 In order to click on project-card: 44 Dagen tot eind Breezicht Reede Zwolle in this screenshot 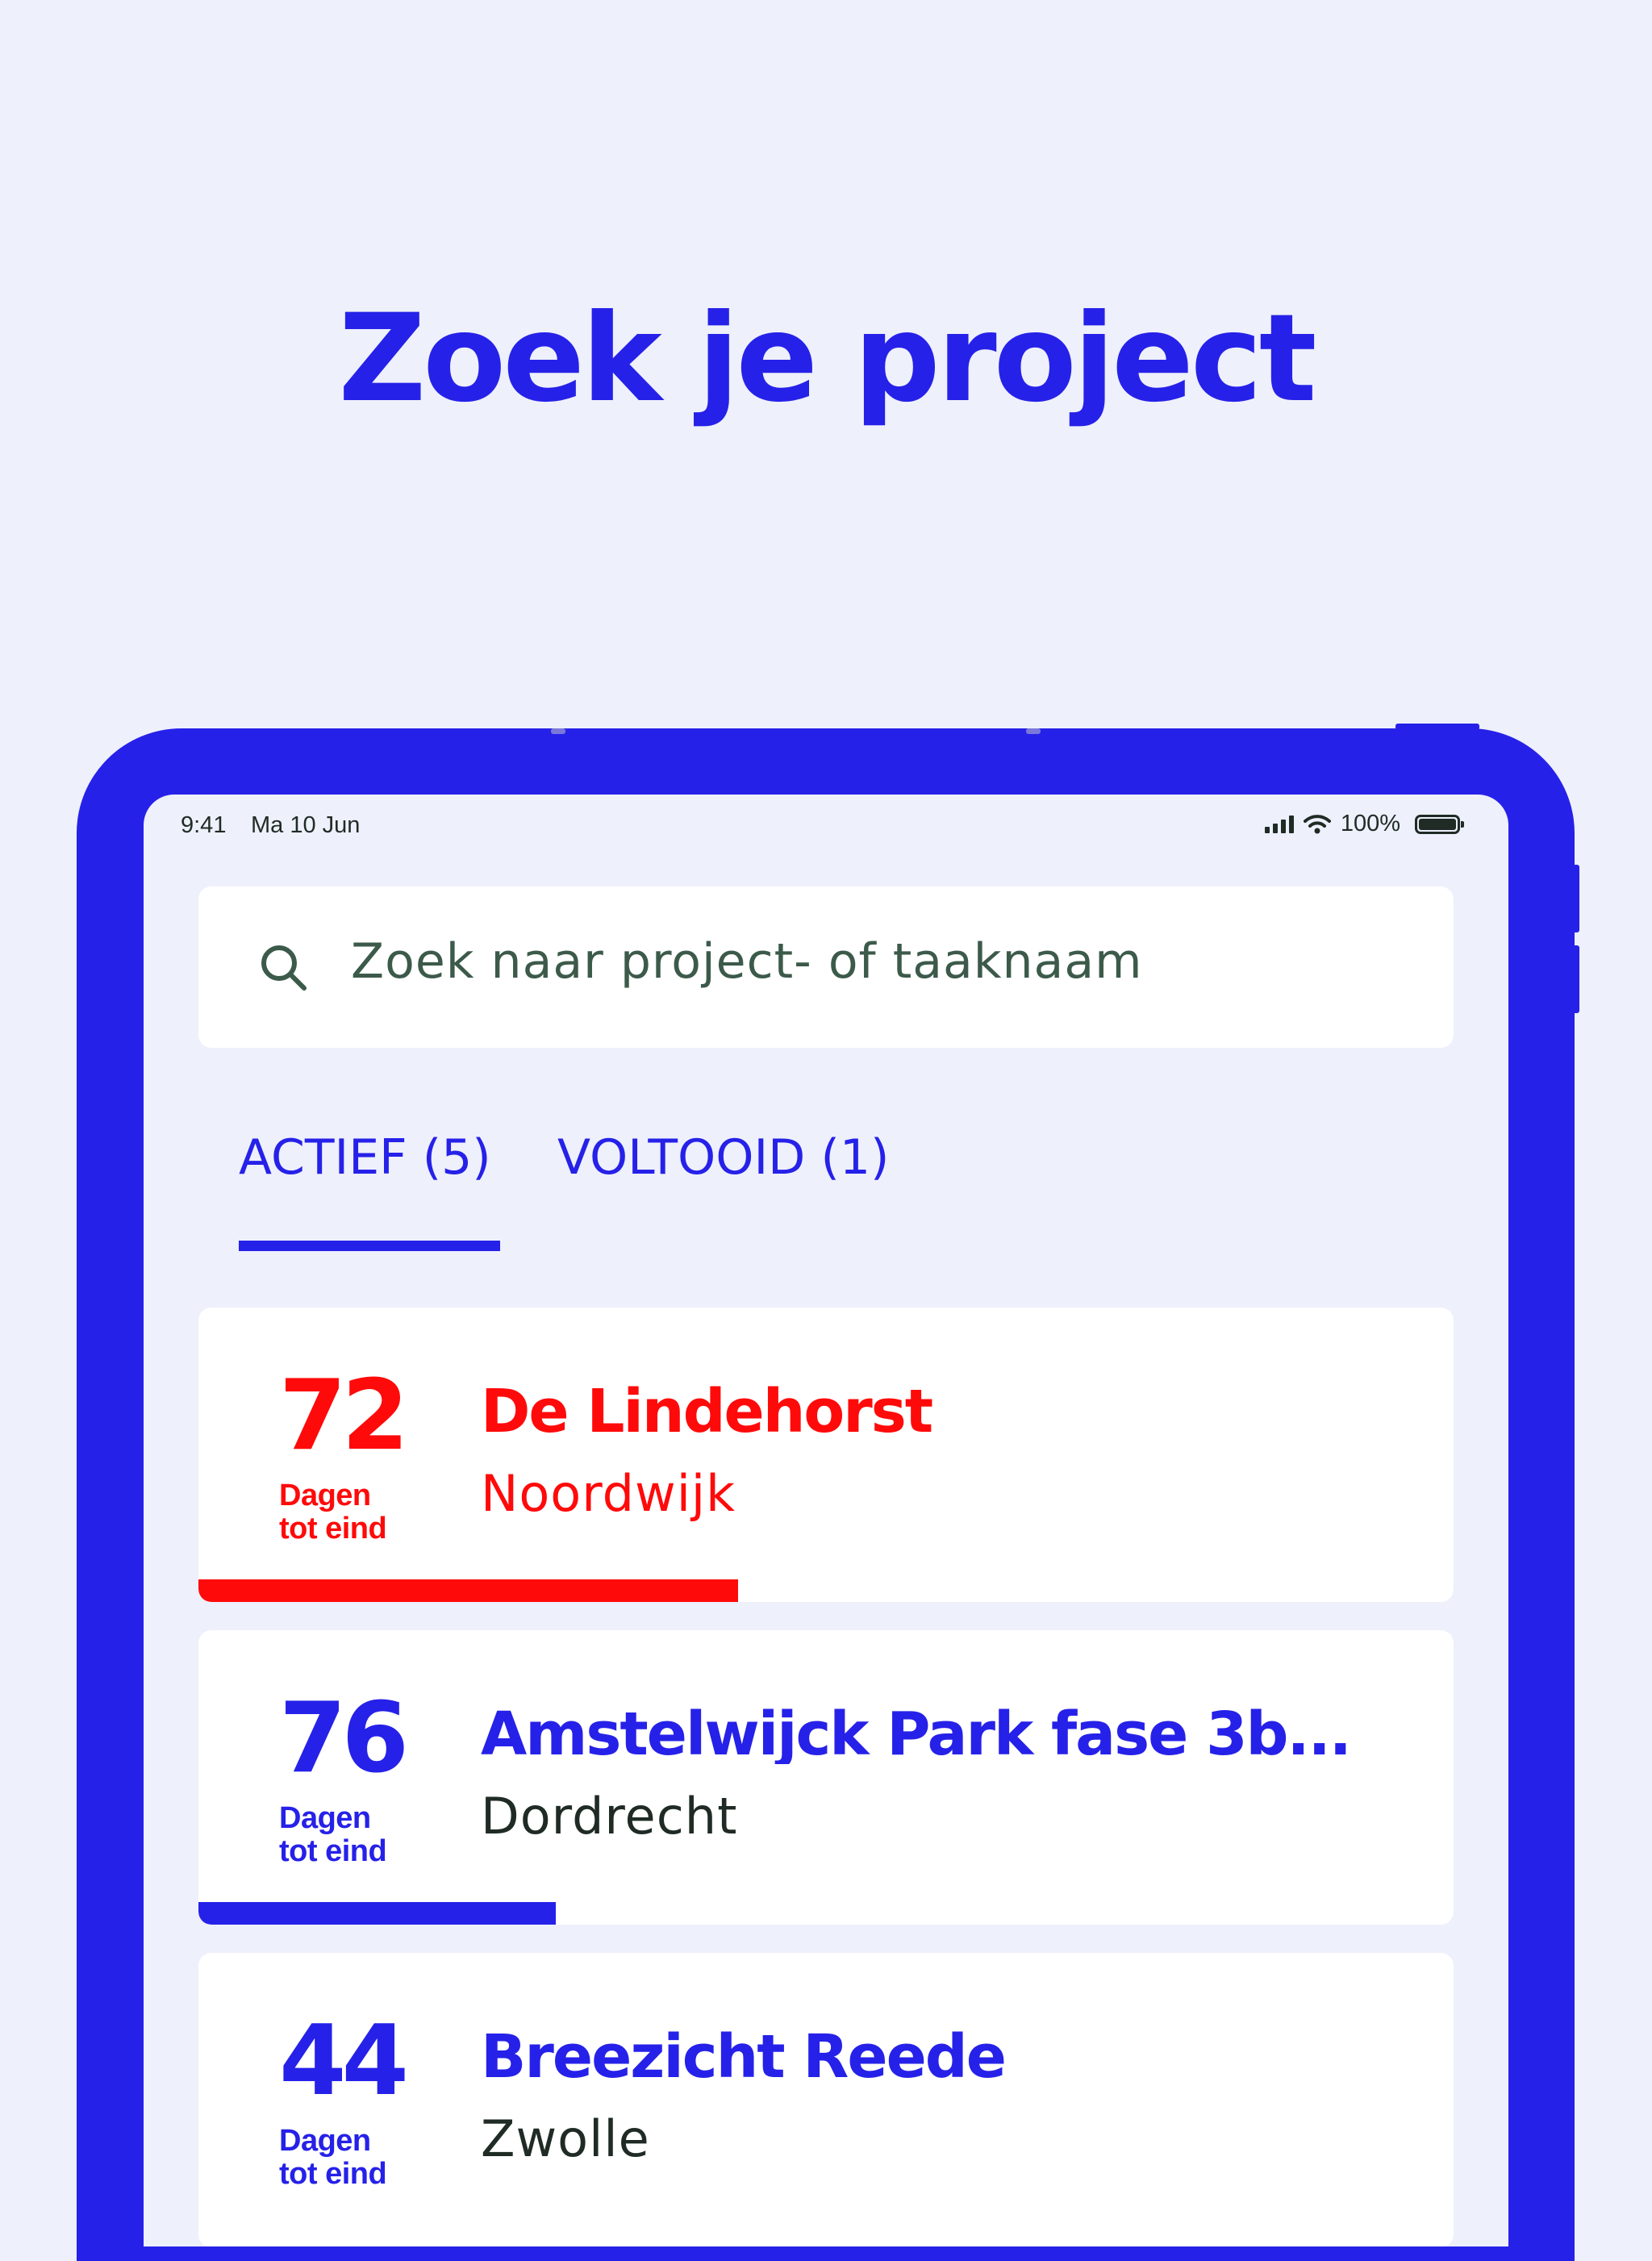, I will do `click(826, 2099)`.